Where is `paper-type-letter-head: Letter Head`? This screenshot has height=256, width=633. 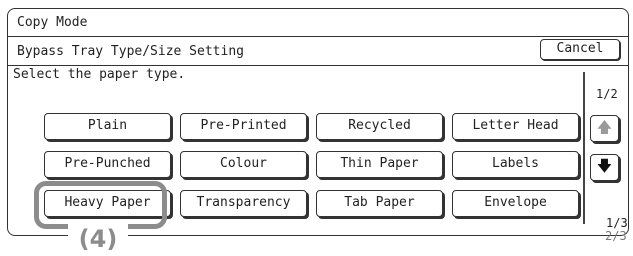
paper-type-letter-head: Letter Head is located at coordinates (515, 126).